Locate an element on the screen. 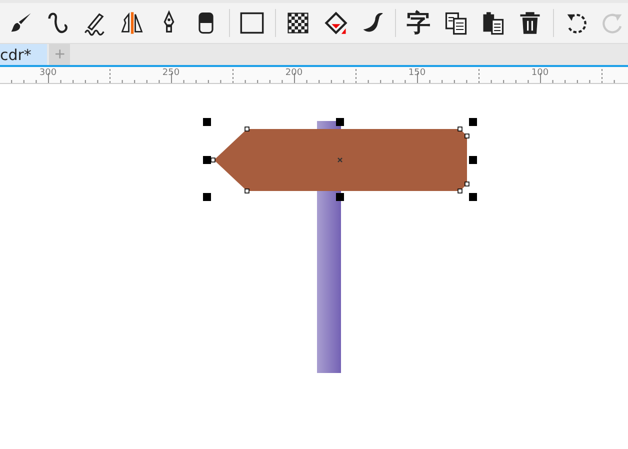  ruler-label: 100 is located at coordinates (540, 73).